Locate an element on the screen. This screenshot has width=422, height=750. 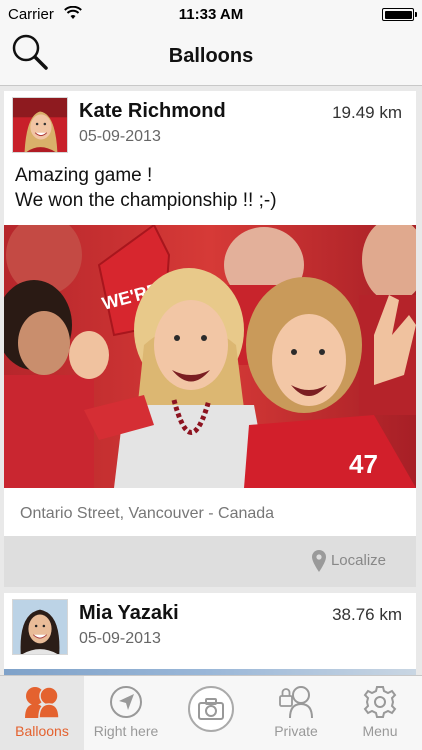
distance: 19.49 km is located at coordinates (367, 112).